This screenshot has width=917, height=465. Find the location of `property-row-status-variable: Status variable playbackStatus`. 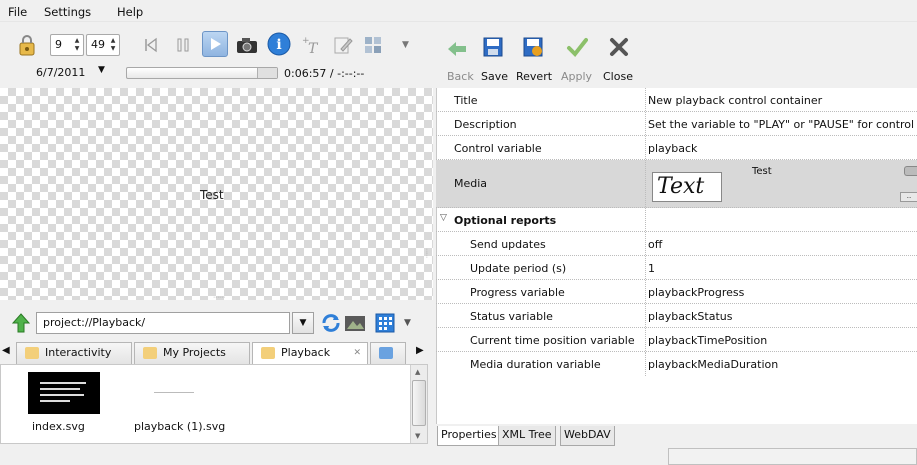

property-row-status-variable: Status variable playbackStatus is located at coordinates (676, 316).